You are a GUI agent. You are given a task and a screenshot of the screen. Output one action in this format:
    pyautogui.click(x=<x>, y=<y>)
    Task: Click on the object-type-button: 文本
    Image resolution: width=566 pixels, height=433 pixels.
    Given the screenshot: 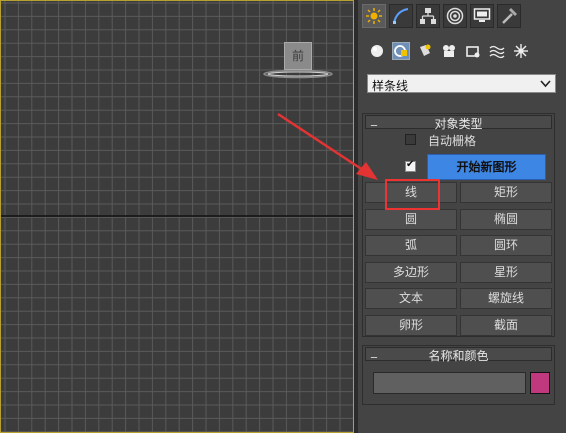 What is the action you would take?
    pyautogui.click(x=411, y=298)
    